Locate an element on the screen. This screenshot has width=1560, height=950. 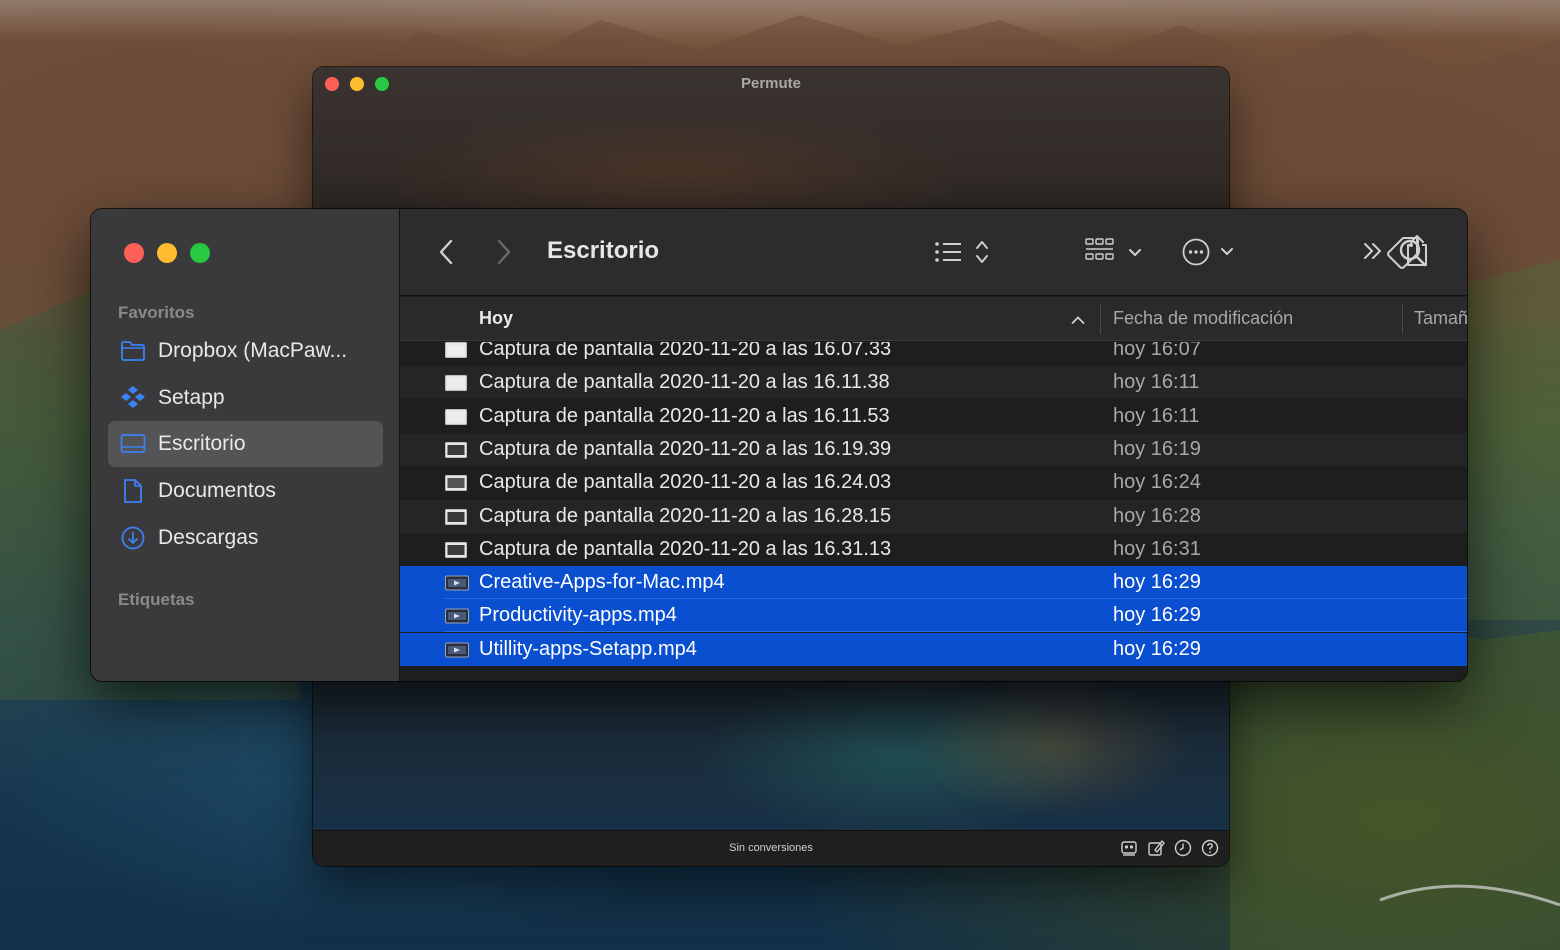
folder-title: Escritorio is located at coordinates (603, 250).